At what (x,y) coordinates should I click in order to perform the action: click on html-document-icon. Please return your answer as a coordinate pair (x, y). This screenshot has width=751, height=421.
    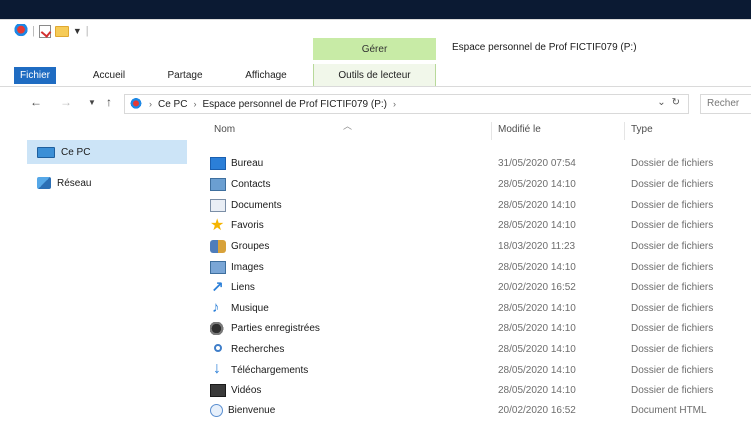
    Looking at the image, I should click on (216, 410).